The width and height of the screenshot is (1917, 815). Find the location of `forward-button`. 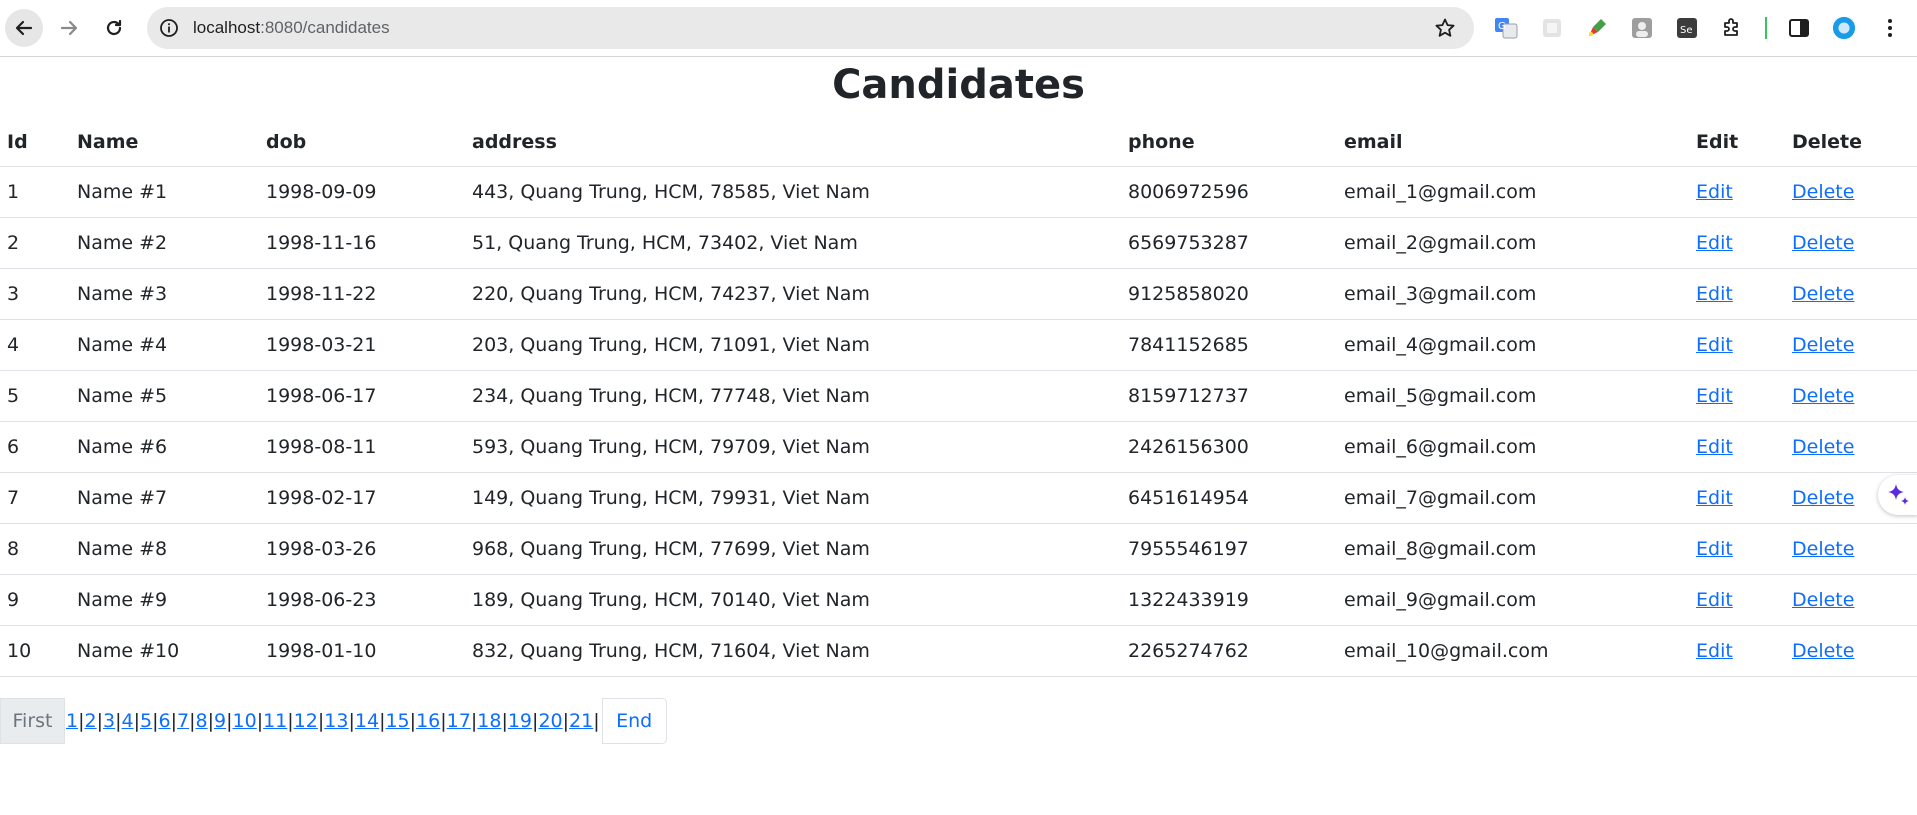

forward-button is located at coordinates (69, 28).